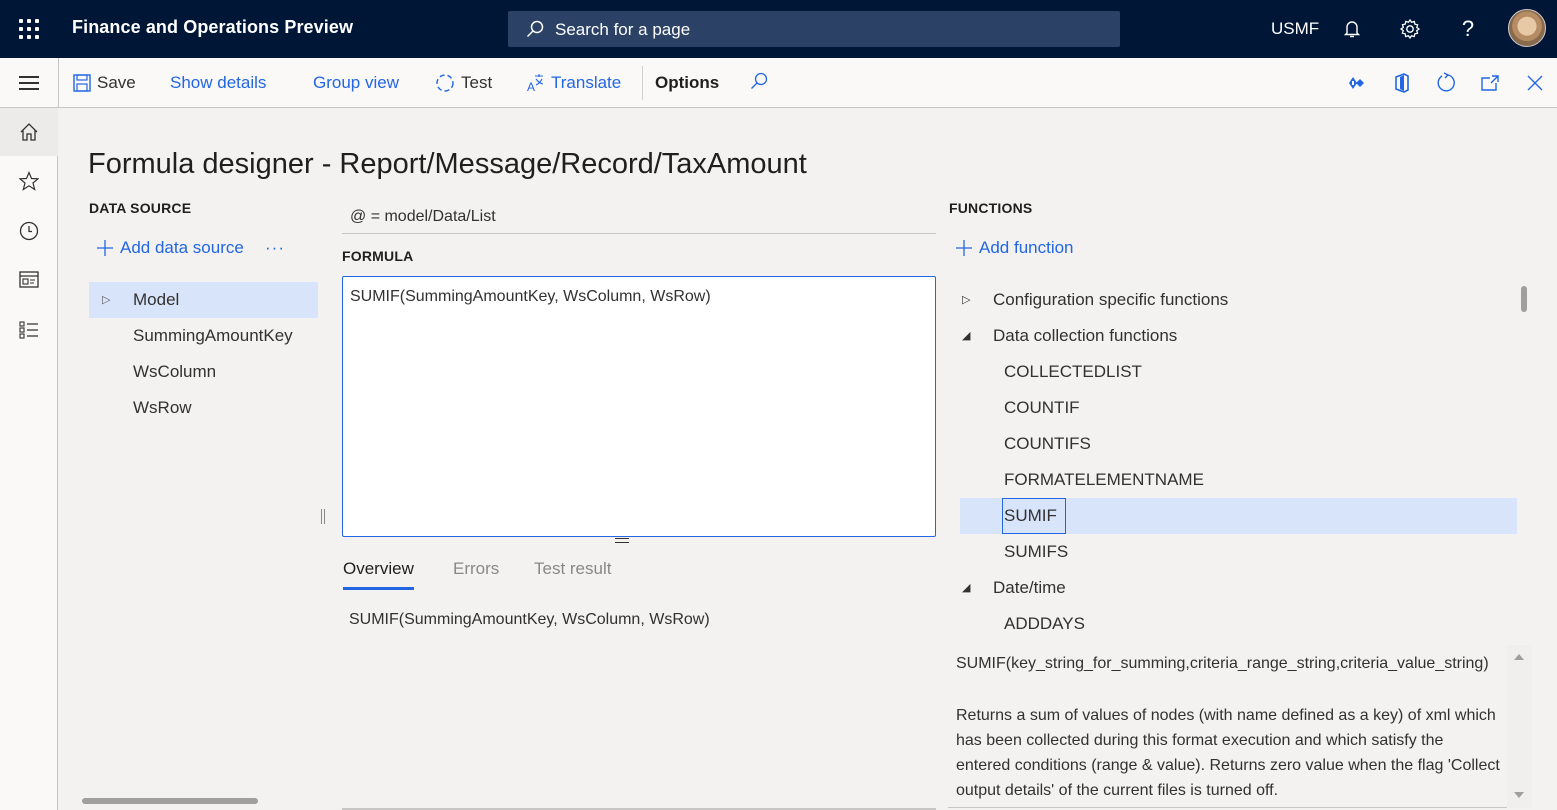 The image size is (1557, 810). Describe the element at coordinates (156, 299) in the screenshot. I see `data-source-label: Model` at that location.